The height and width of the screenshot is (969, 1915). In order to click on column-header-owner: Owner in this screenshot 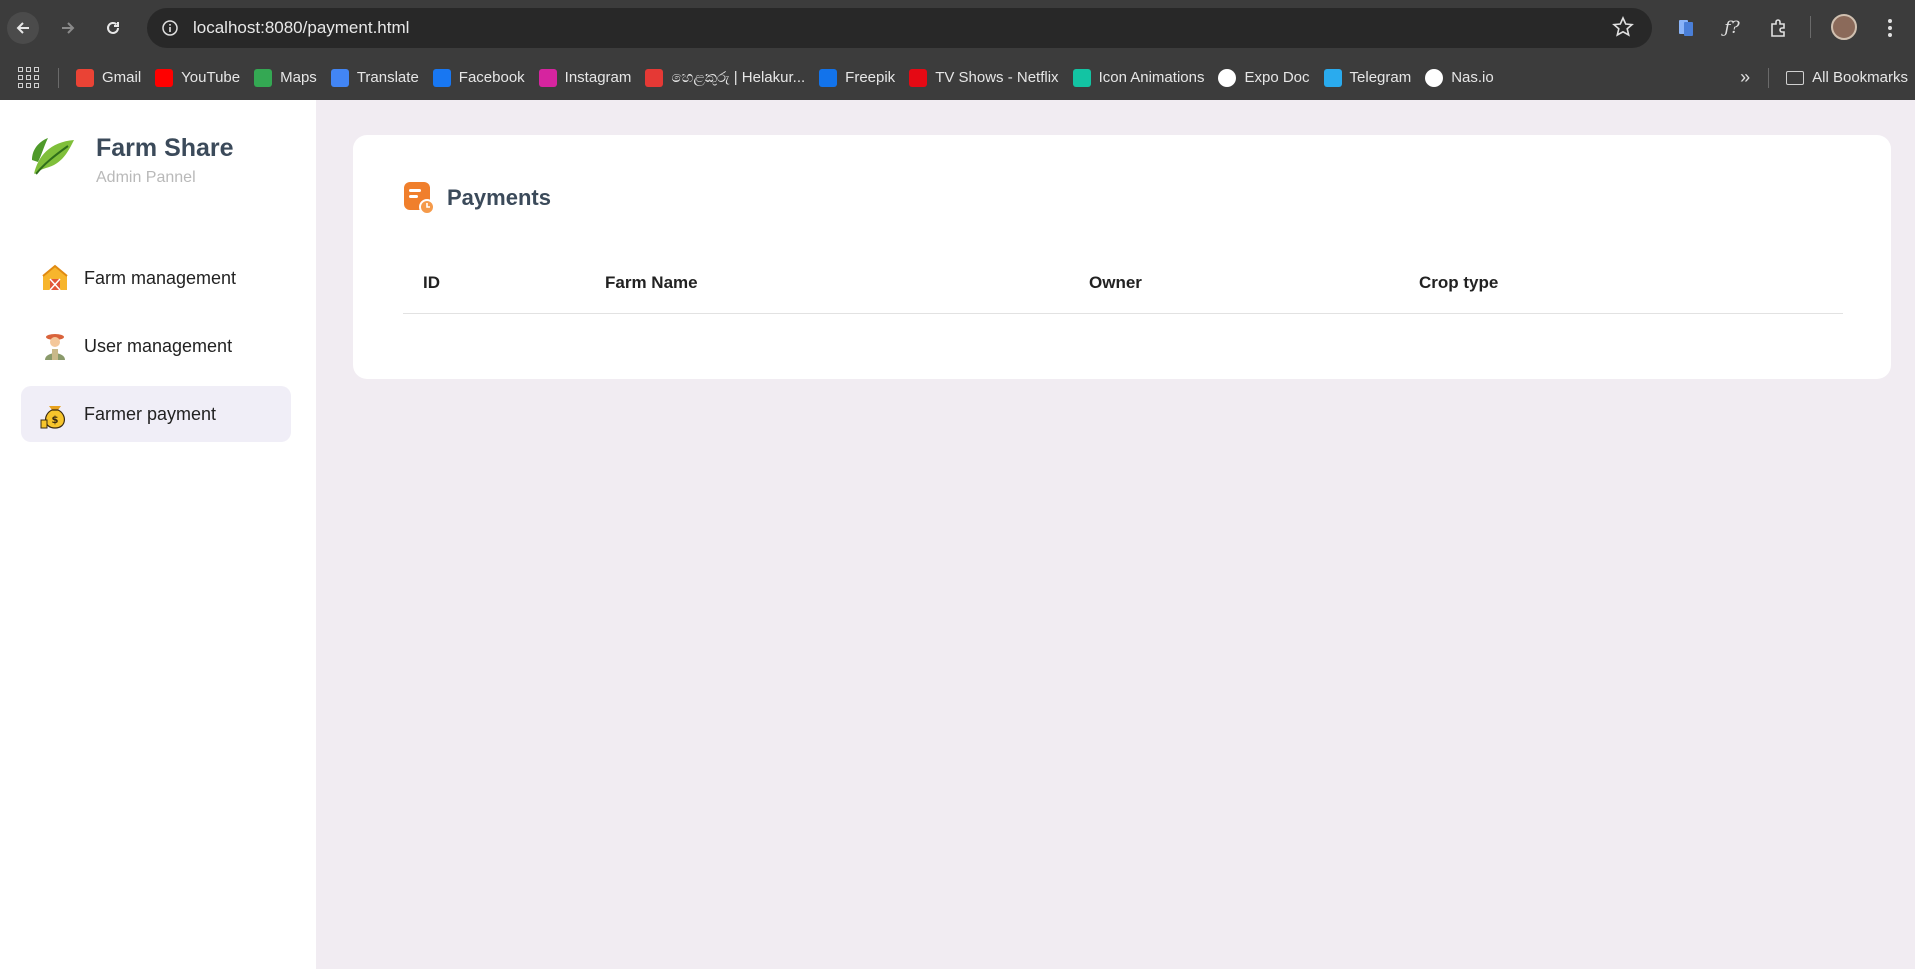, I will do `click(1254, 283)`.